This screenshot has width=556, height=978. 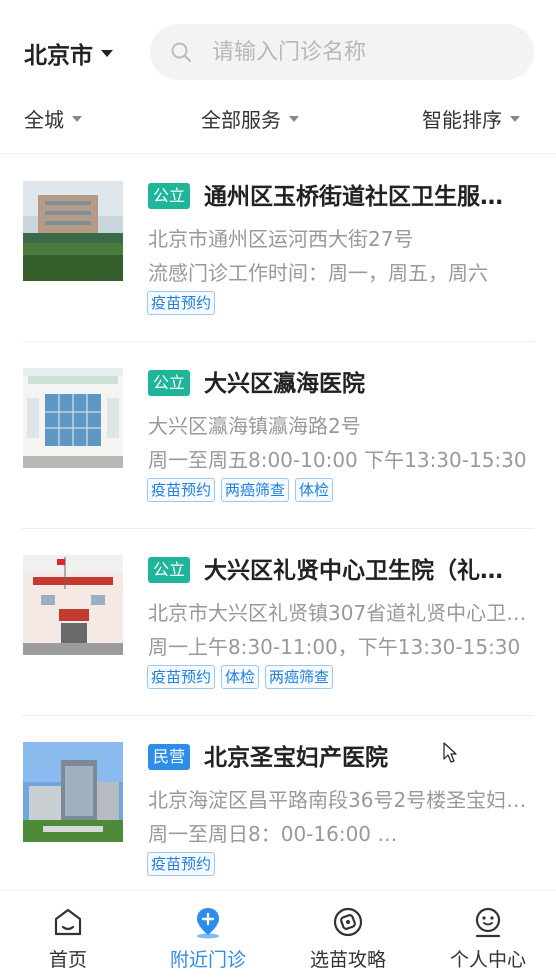 I want to click on profile-icon, so click(x=488, y=922).